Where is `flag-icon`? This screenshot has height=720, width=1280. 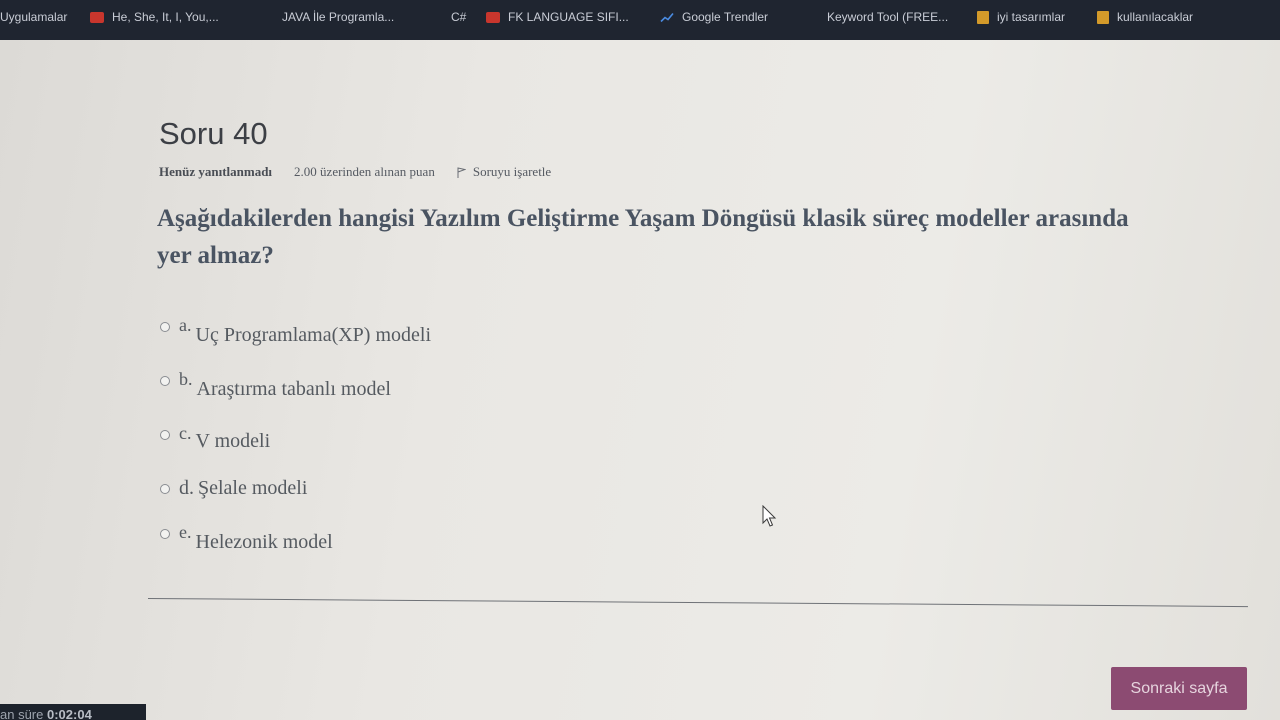 flag-icon is located at coordinates (461, 172).